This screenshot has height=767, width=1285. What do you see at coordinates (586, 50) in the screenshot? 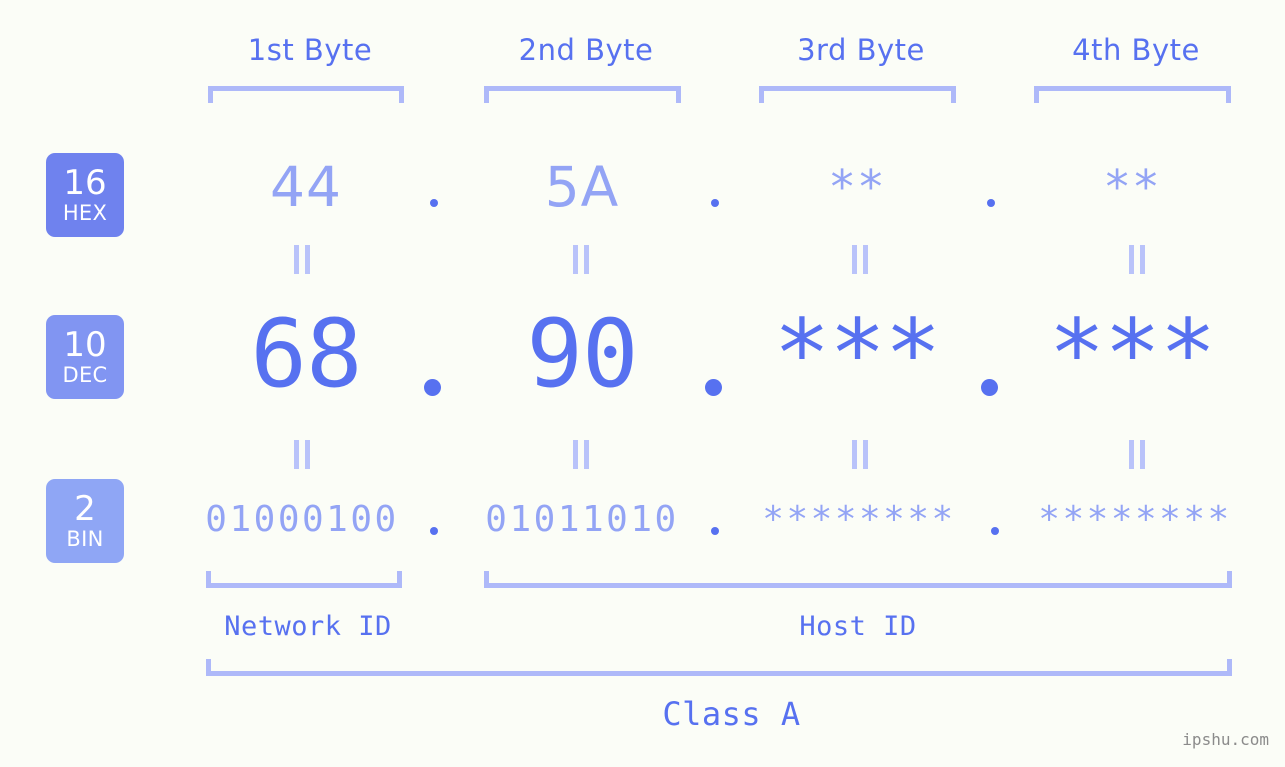
I see `byte-header-label-2: 2nd Byte` at bounding box center [586, 50].